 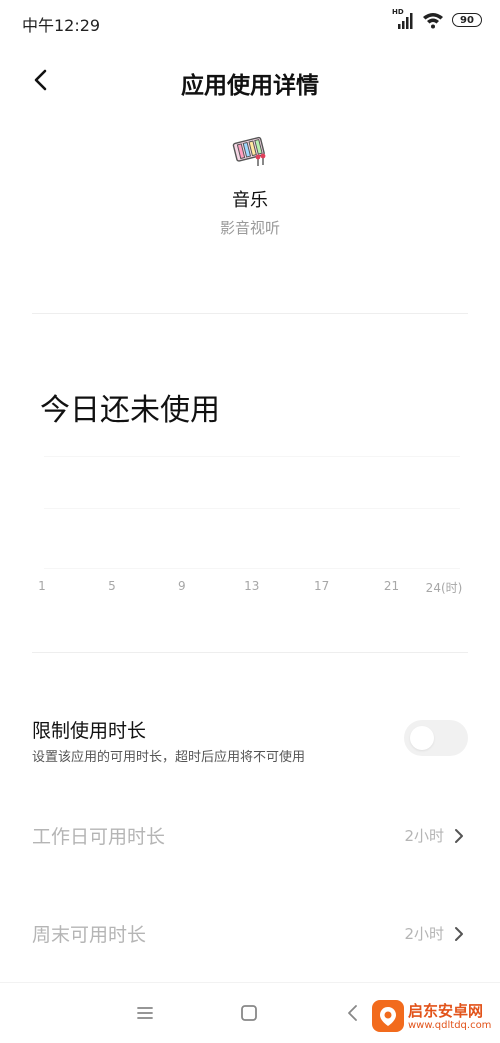 I want to click on chart-x-tick: 13, so click(x=252, y=586).